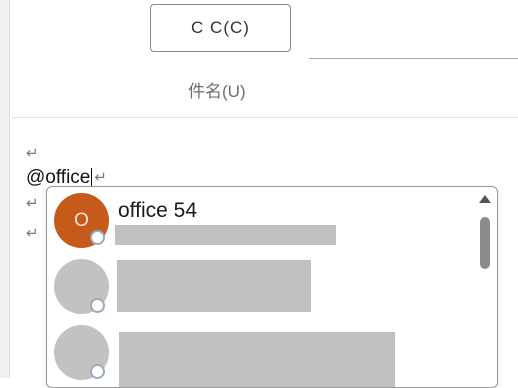 This screenshot has height=388, width=518. Describe the element at coordinates (485, 243) in the screenshot. I see `scrollbar-thumb` at that location.